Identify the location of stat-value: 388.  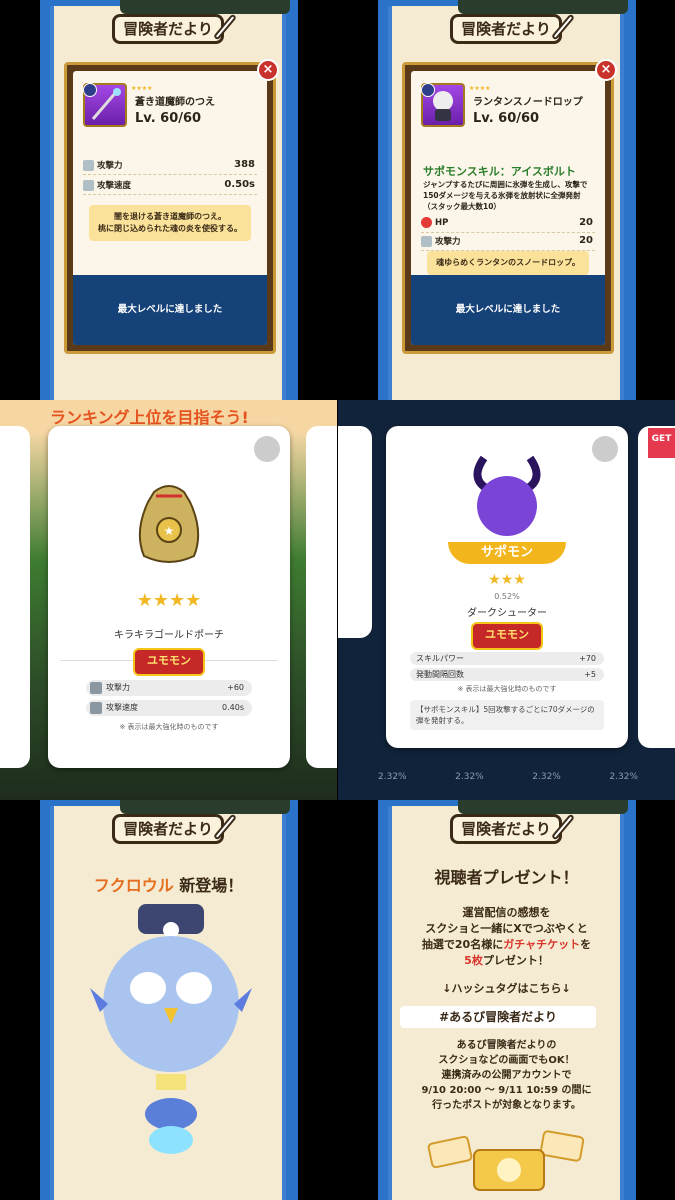
(244, 164).